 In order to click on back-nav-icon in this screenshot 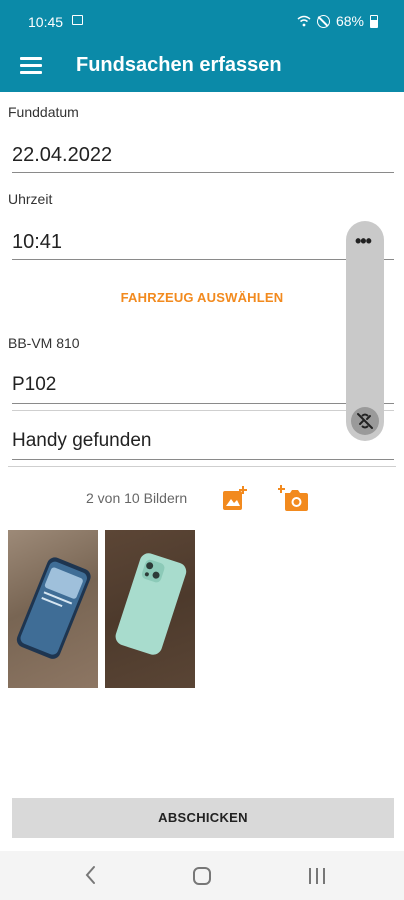, I will do `click(91, 875)`.